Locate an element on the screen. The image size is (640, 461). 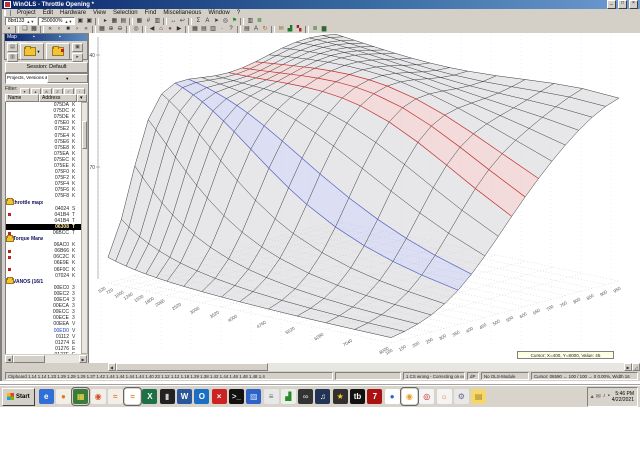
column-sort-button: ▾ is located at coordinates (82, 98).